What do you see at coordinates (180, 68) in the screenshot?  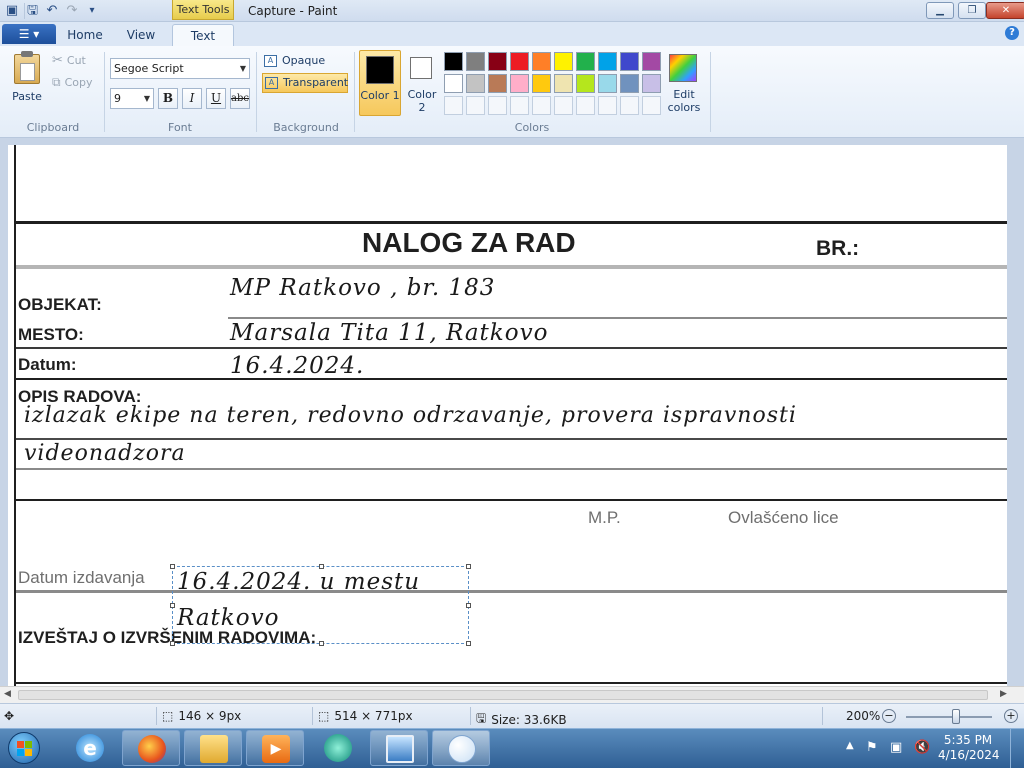 I see `font-family-select: Segoe Script ▼` at bounding box center [180, 68].